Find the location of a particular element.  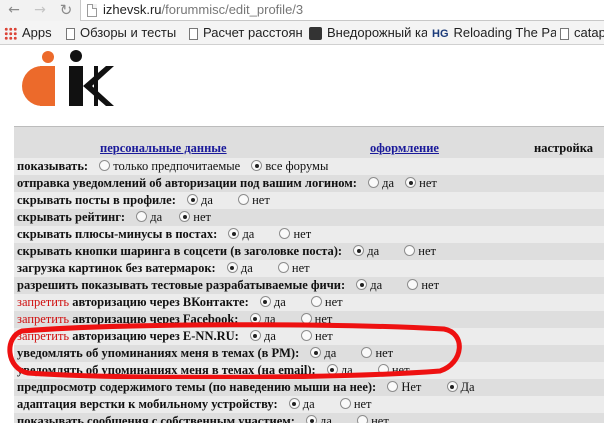

forward-arrow-icon: → is located at coordinates (40, 10).